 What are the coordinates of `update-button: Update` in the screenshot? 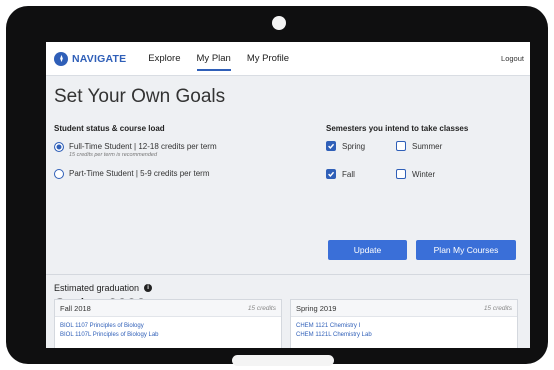 It's located at (367, 250).